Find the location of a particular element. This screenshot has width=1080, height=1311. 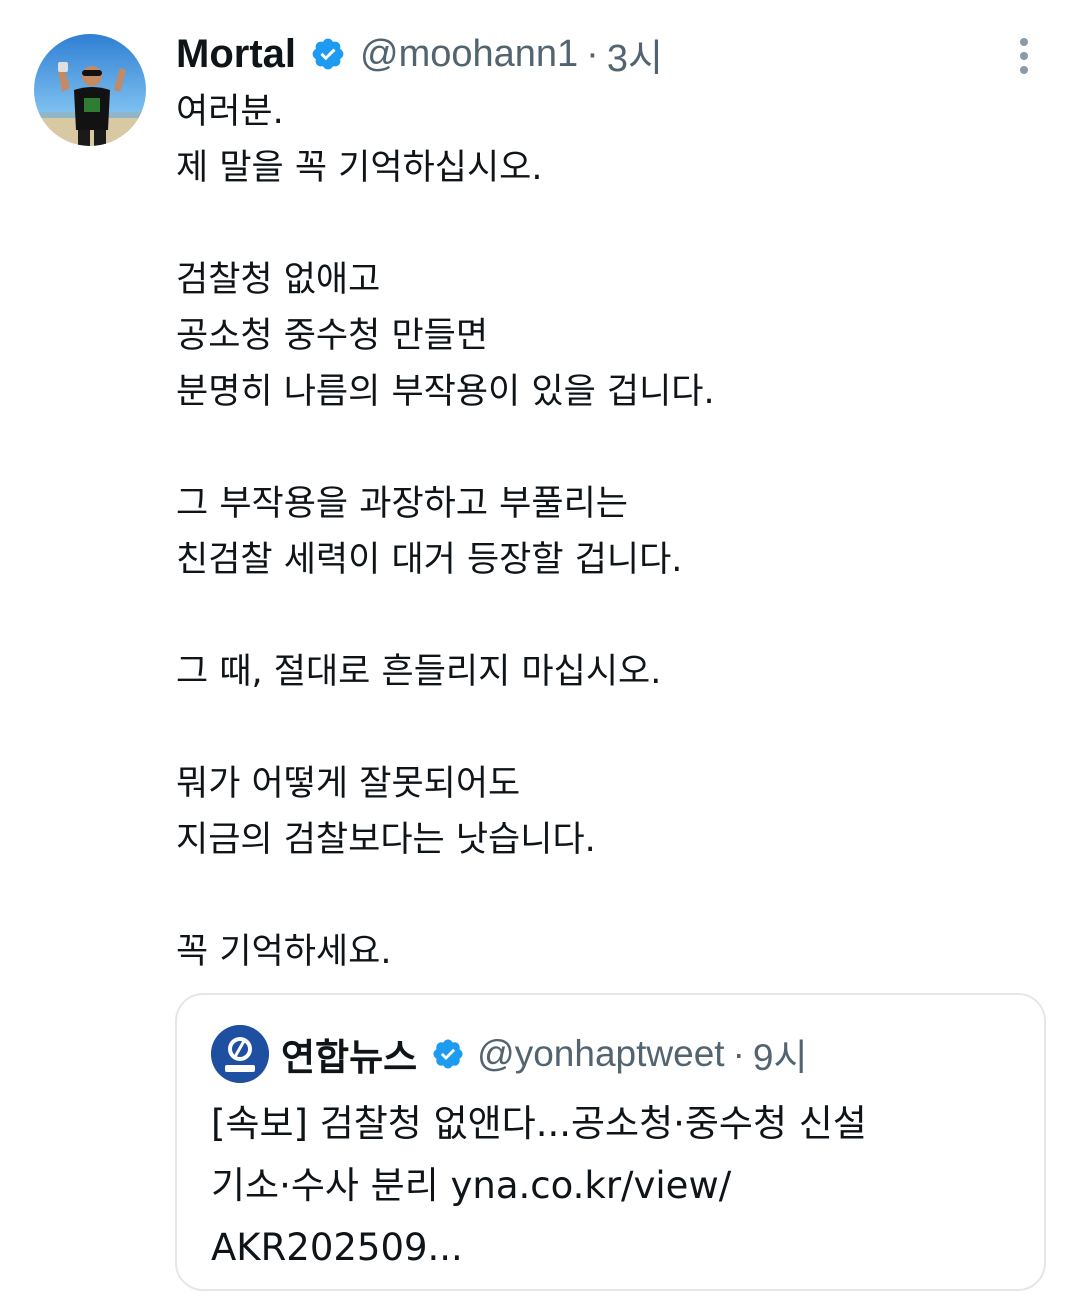

tweet-header: Mortal @moohann1 · 3시 is located at coordinates (419, 54).